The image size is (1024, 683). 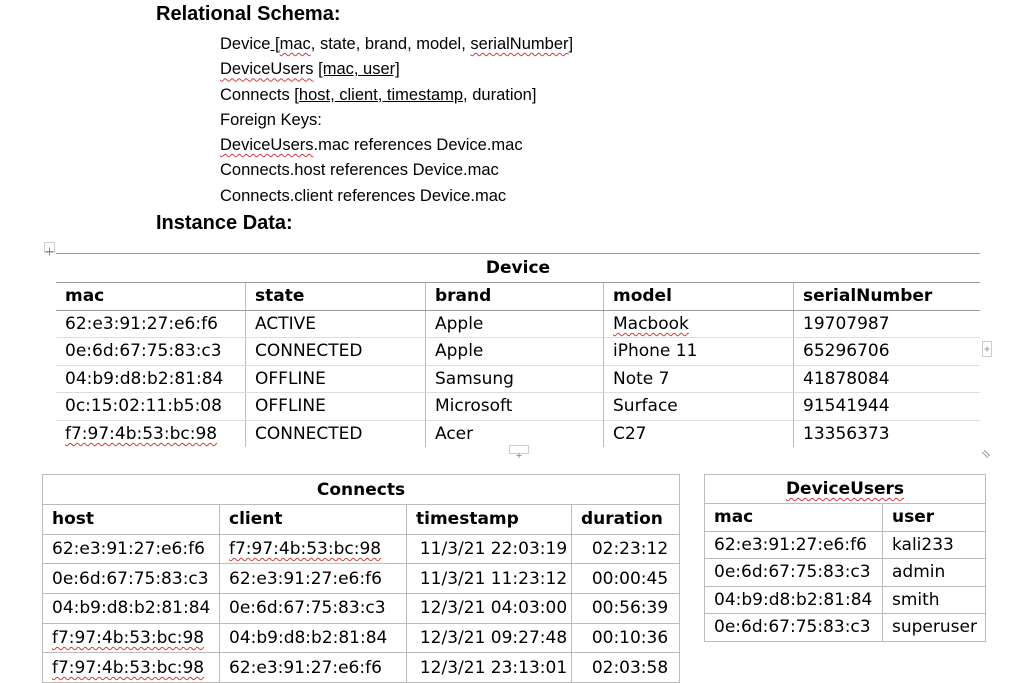 I want to click on cell-text: 12/3/21 23:13:01, so click(x=493, y=667).